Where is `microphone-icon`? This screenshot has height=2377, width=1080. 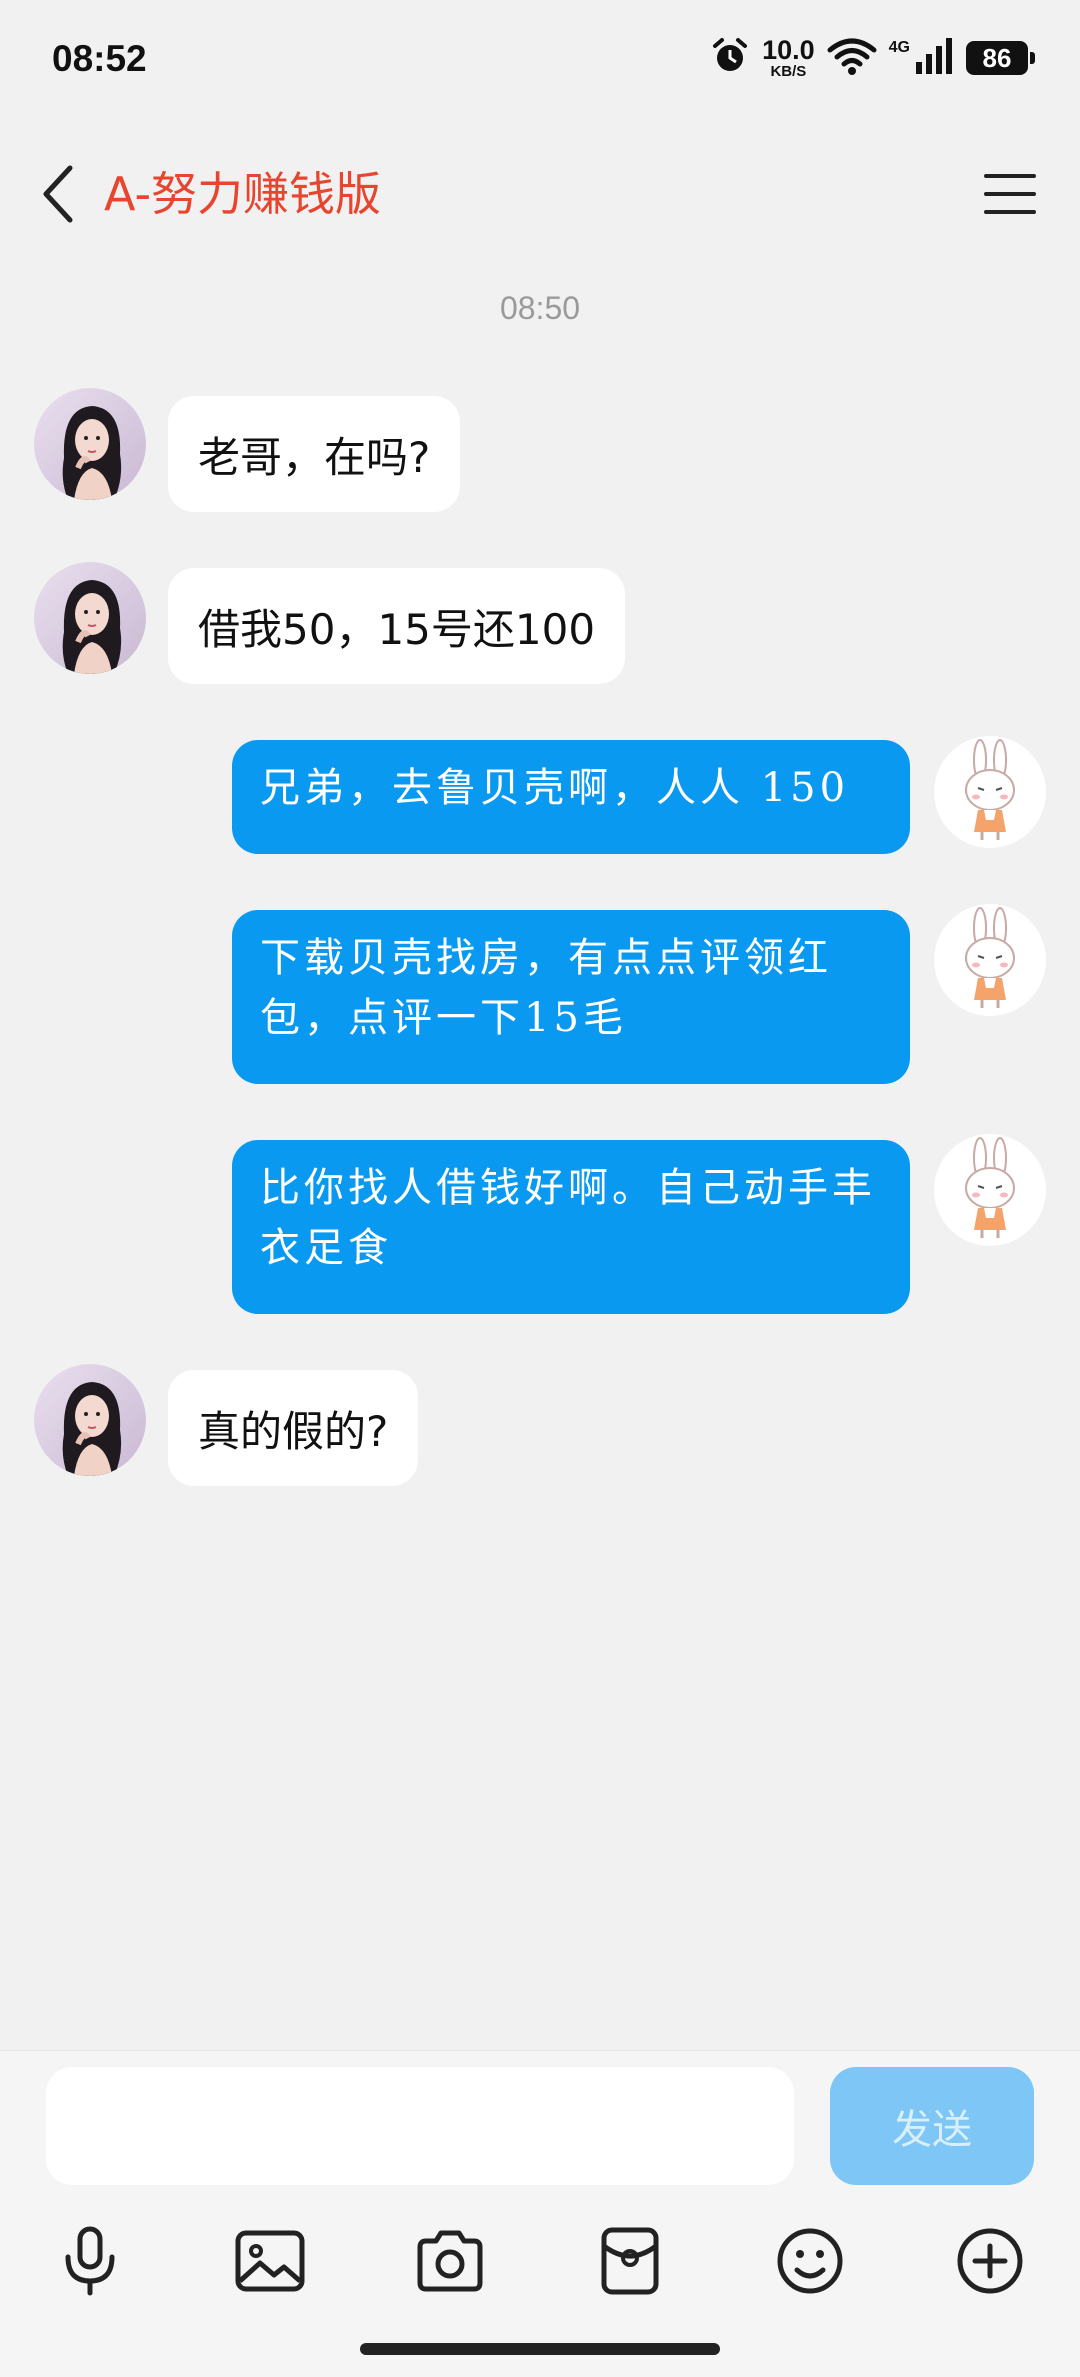
microphone-icon is located at coordinates (90, 2261).